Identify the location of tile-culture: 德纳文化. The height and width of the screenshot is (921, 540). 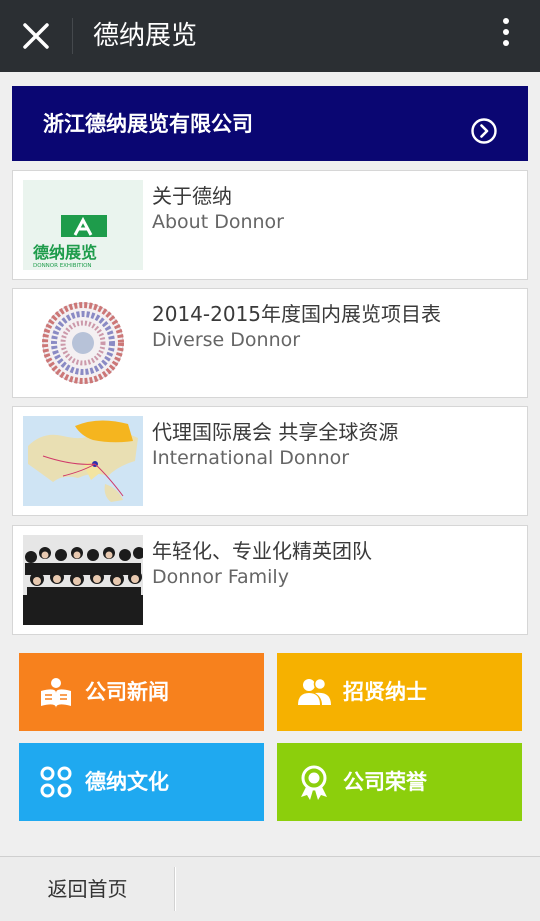
(141, 782).